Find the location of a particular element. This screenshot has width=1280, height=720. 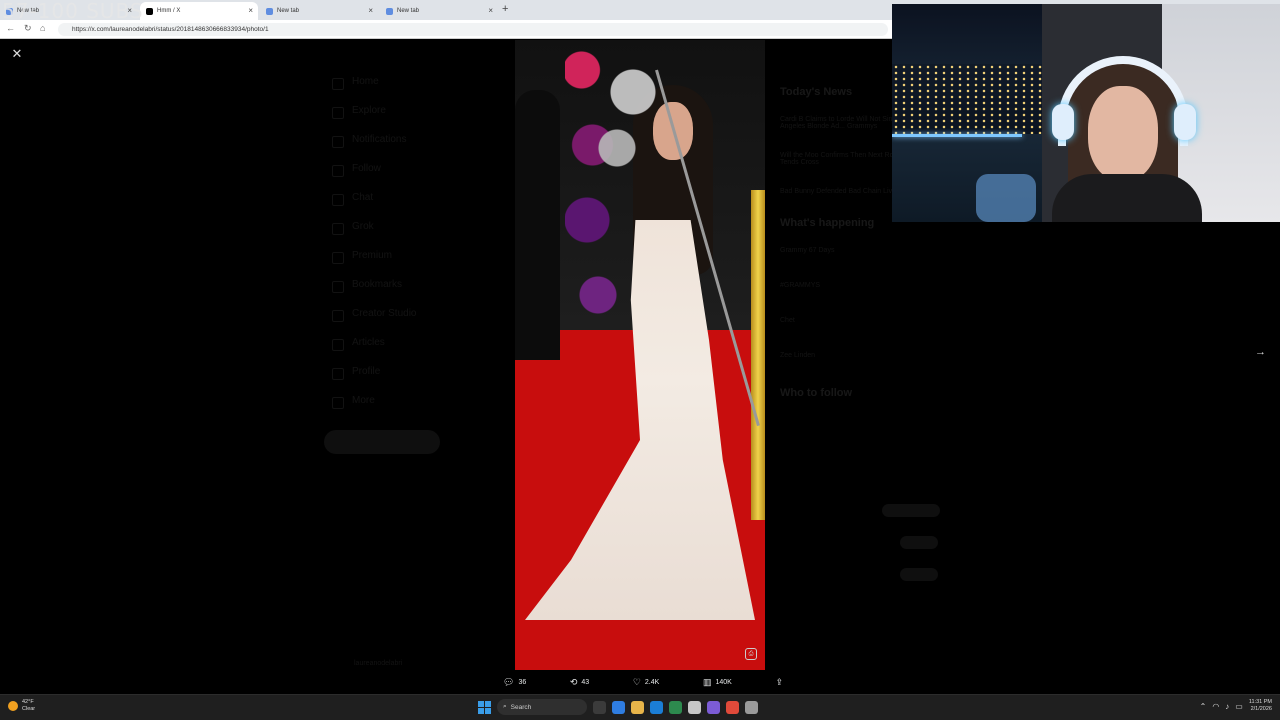

taskbar-search: ⌕ Search is located at coordinates (542, 707).